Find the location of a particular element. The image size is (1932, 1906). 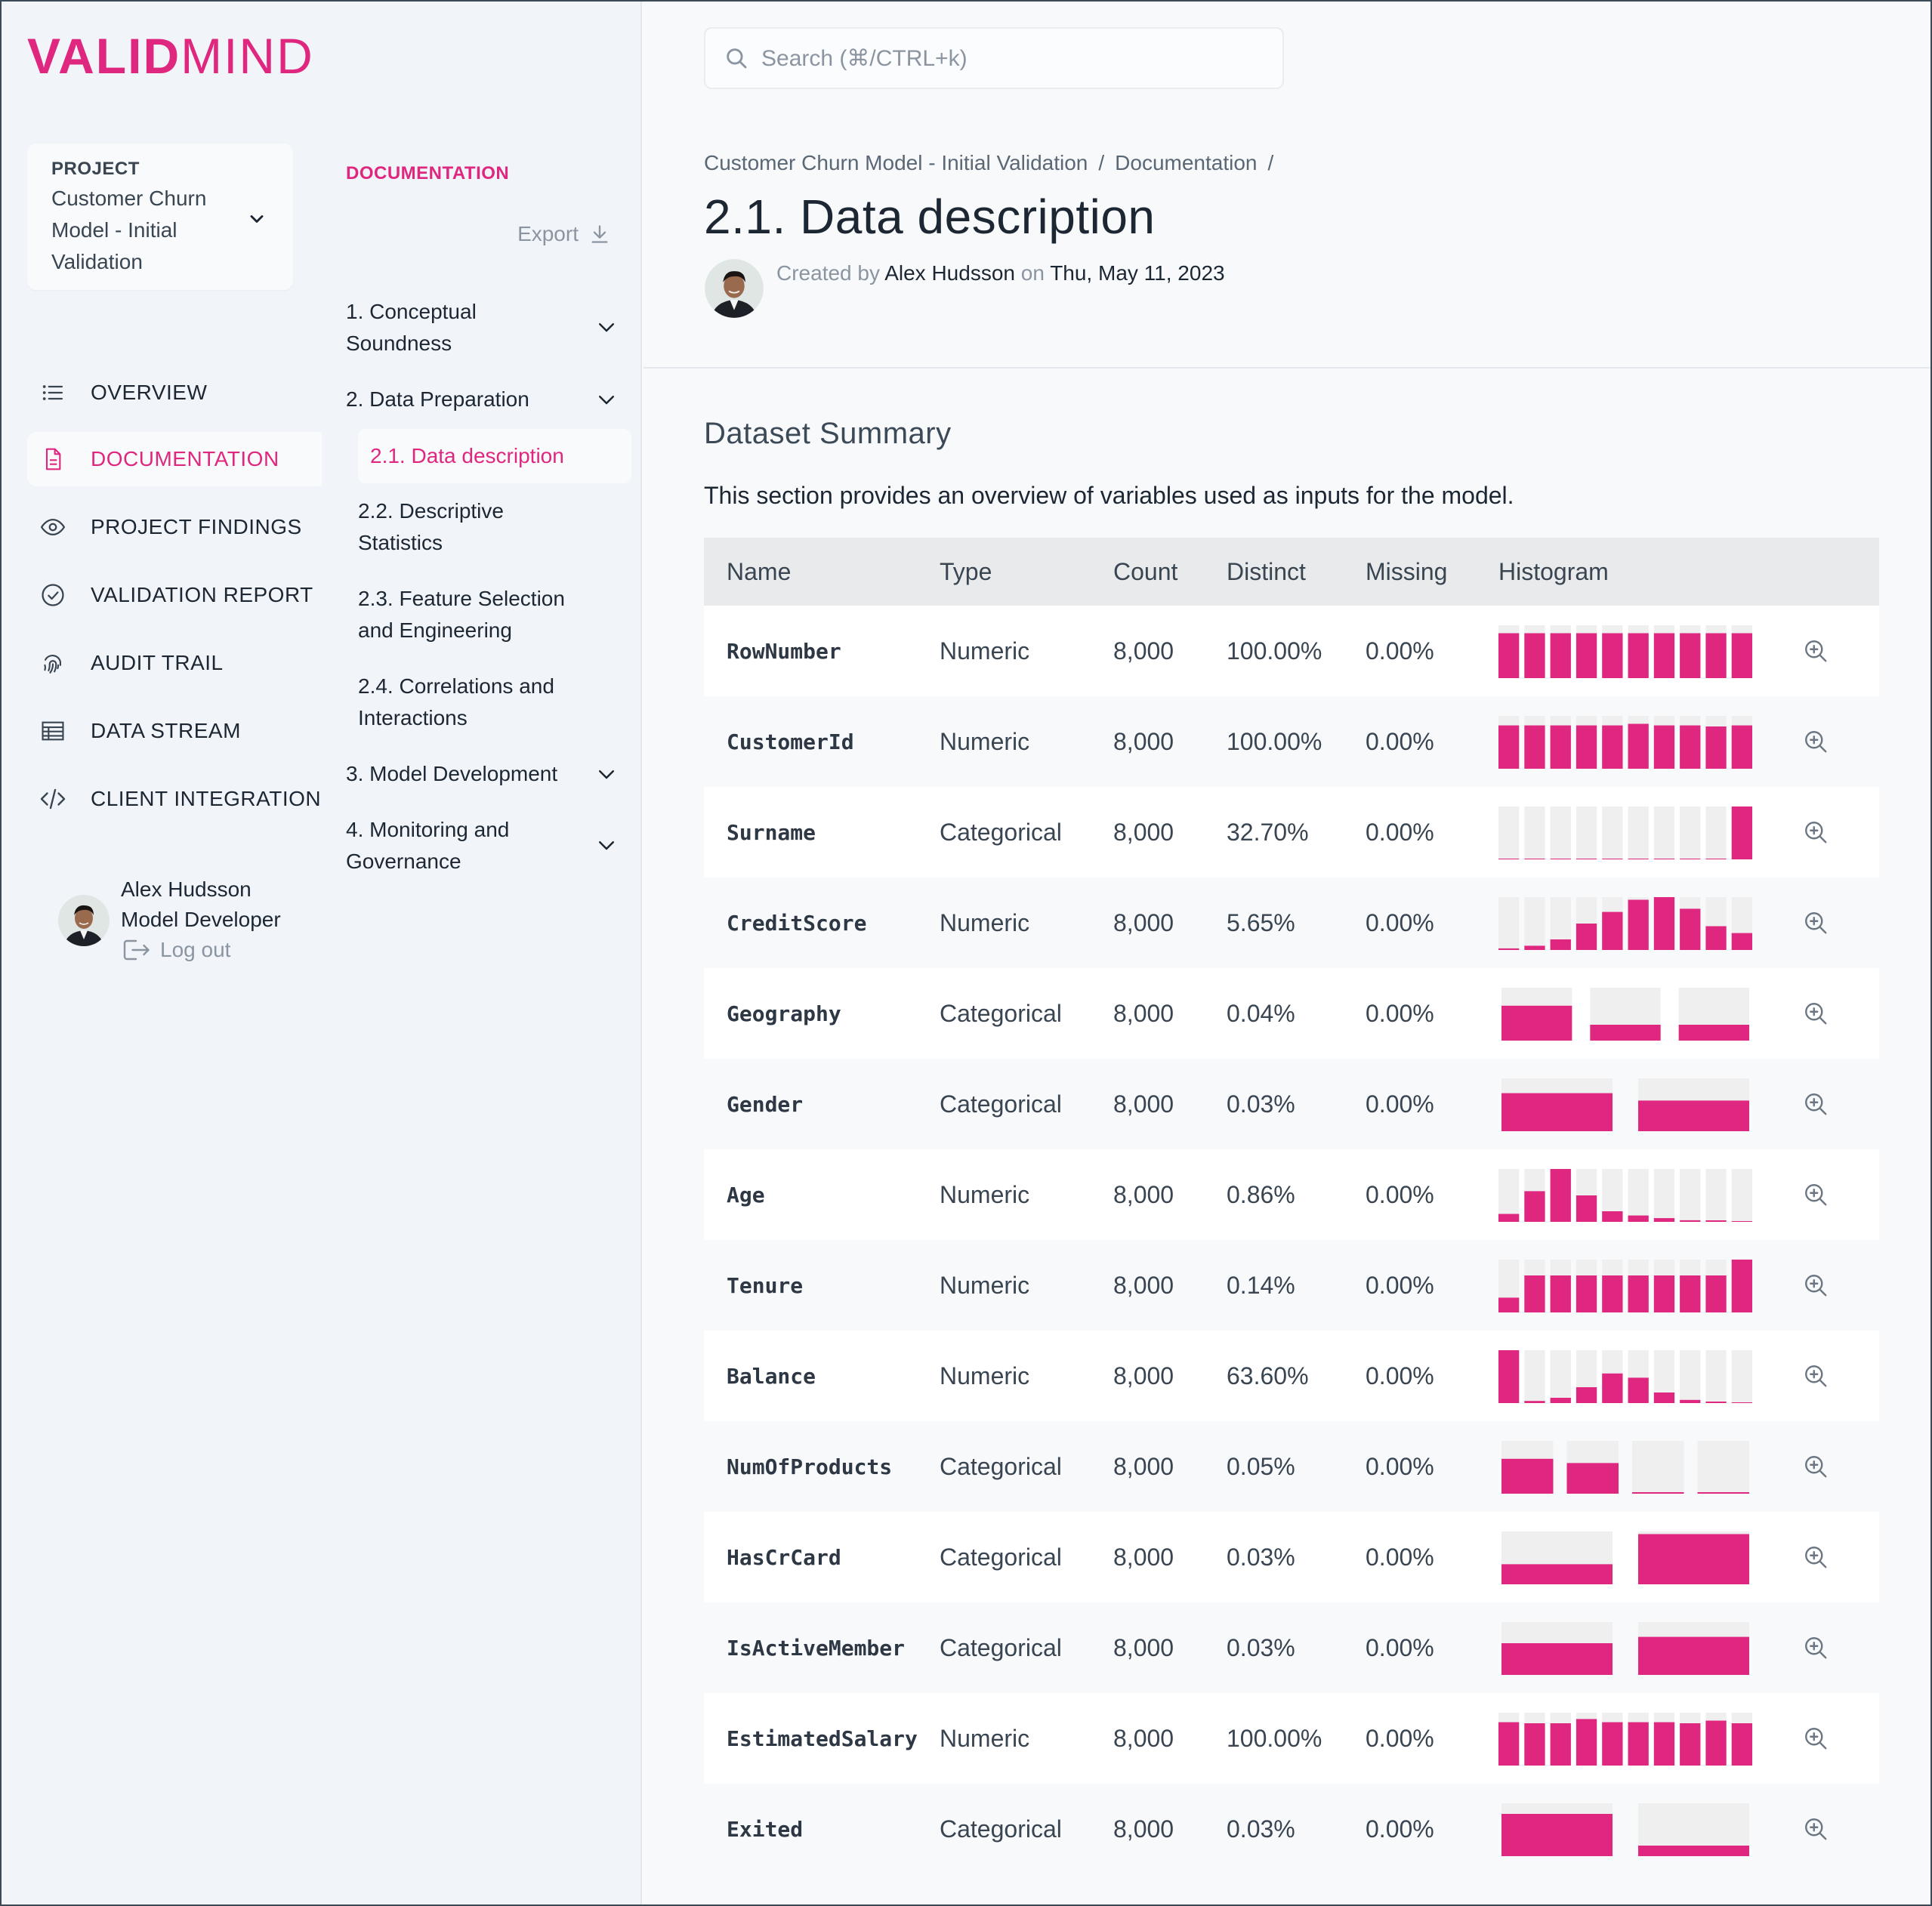

toc-item-feature-selection: 2.3. Feature Selection and Engineering is located at coordinates (486, 614).